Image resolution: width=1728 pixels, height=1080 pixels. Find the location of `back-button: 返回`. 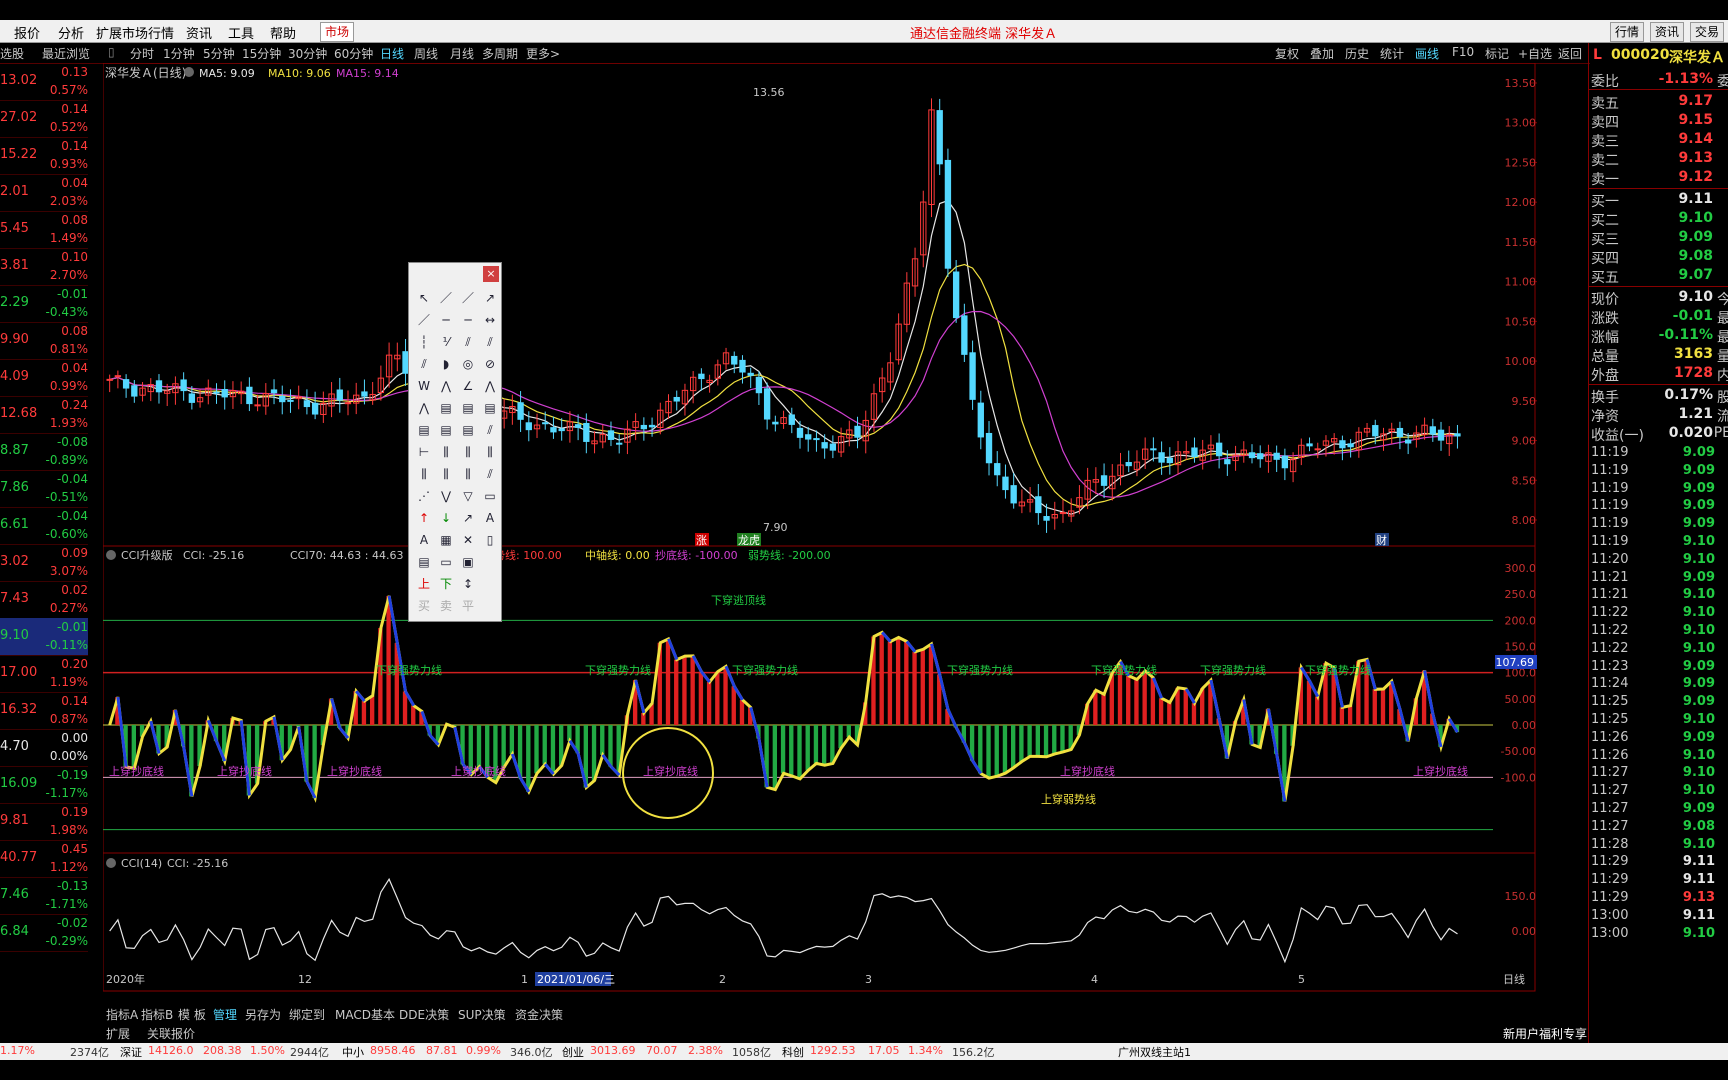

back-button: 返回 is located at coordinates (1570, 53).